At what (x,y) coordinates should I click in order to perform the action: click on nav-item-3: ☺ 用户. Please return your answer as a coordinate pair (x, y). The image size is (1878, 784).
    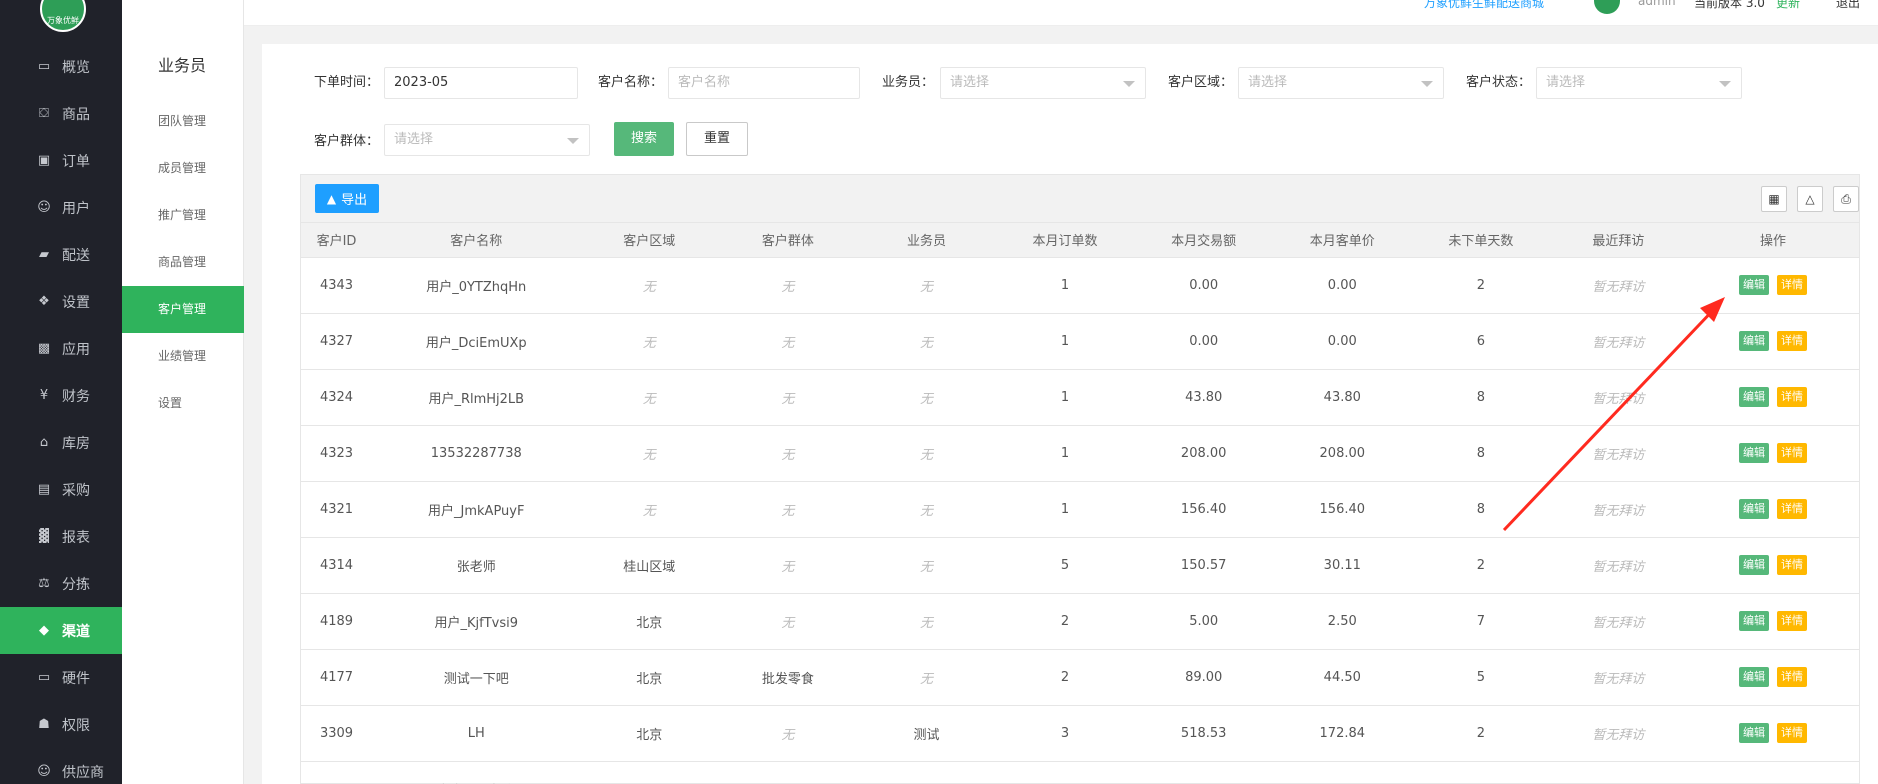
    Looking at the image, I should click on (61, 207).